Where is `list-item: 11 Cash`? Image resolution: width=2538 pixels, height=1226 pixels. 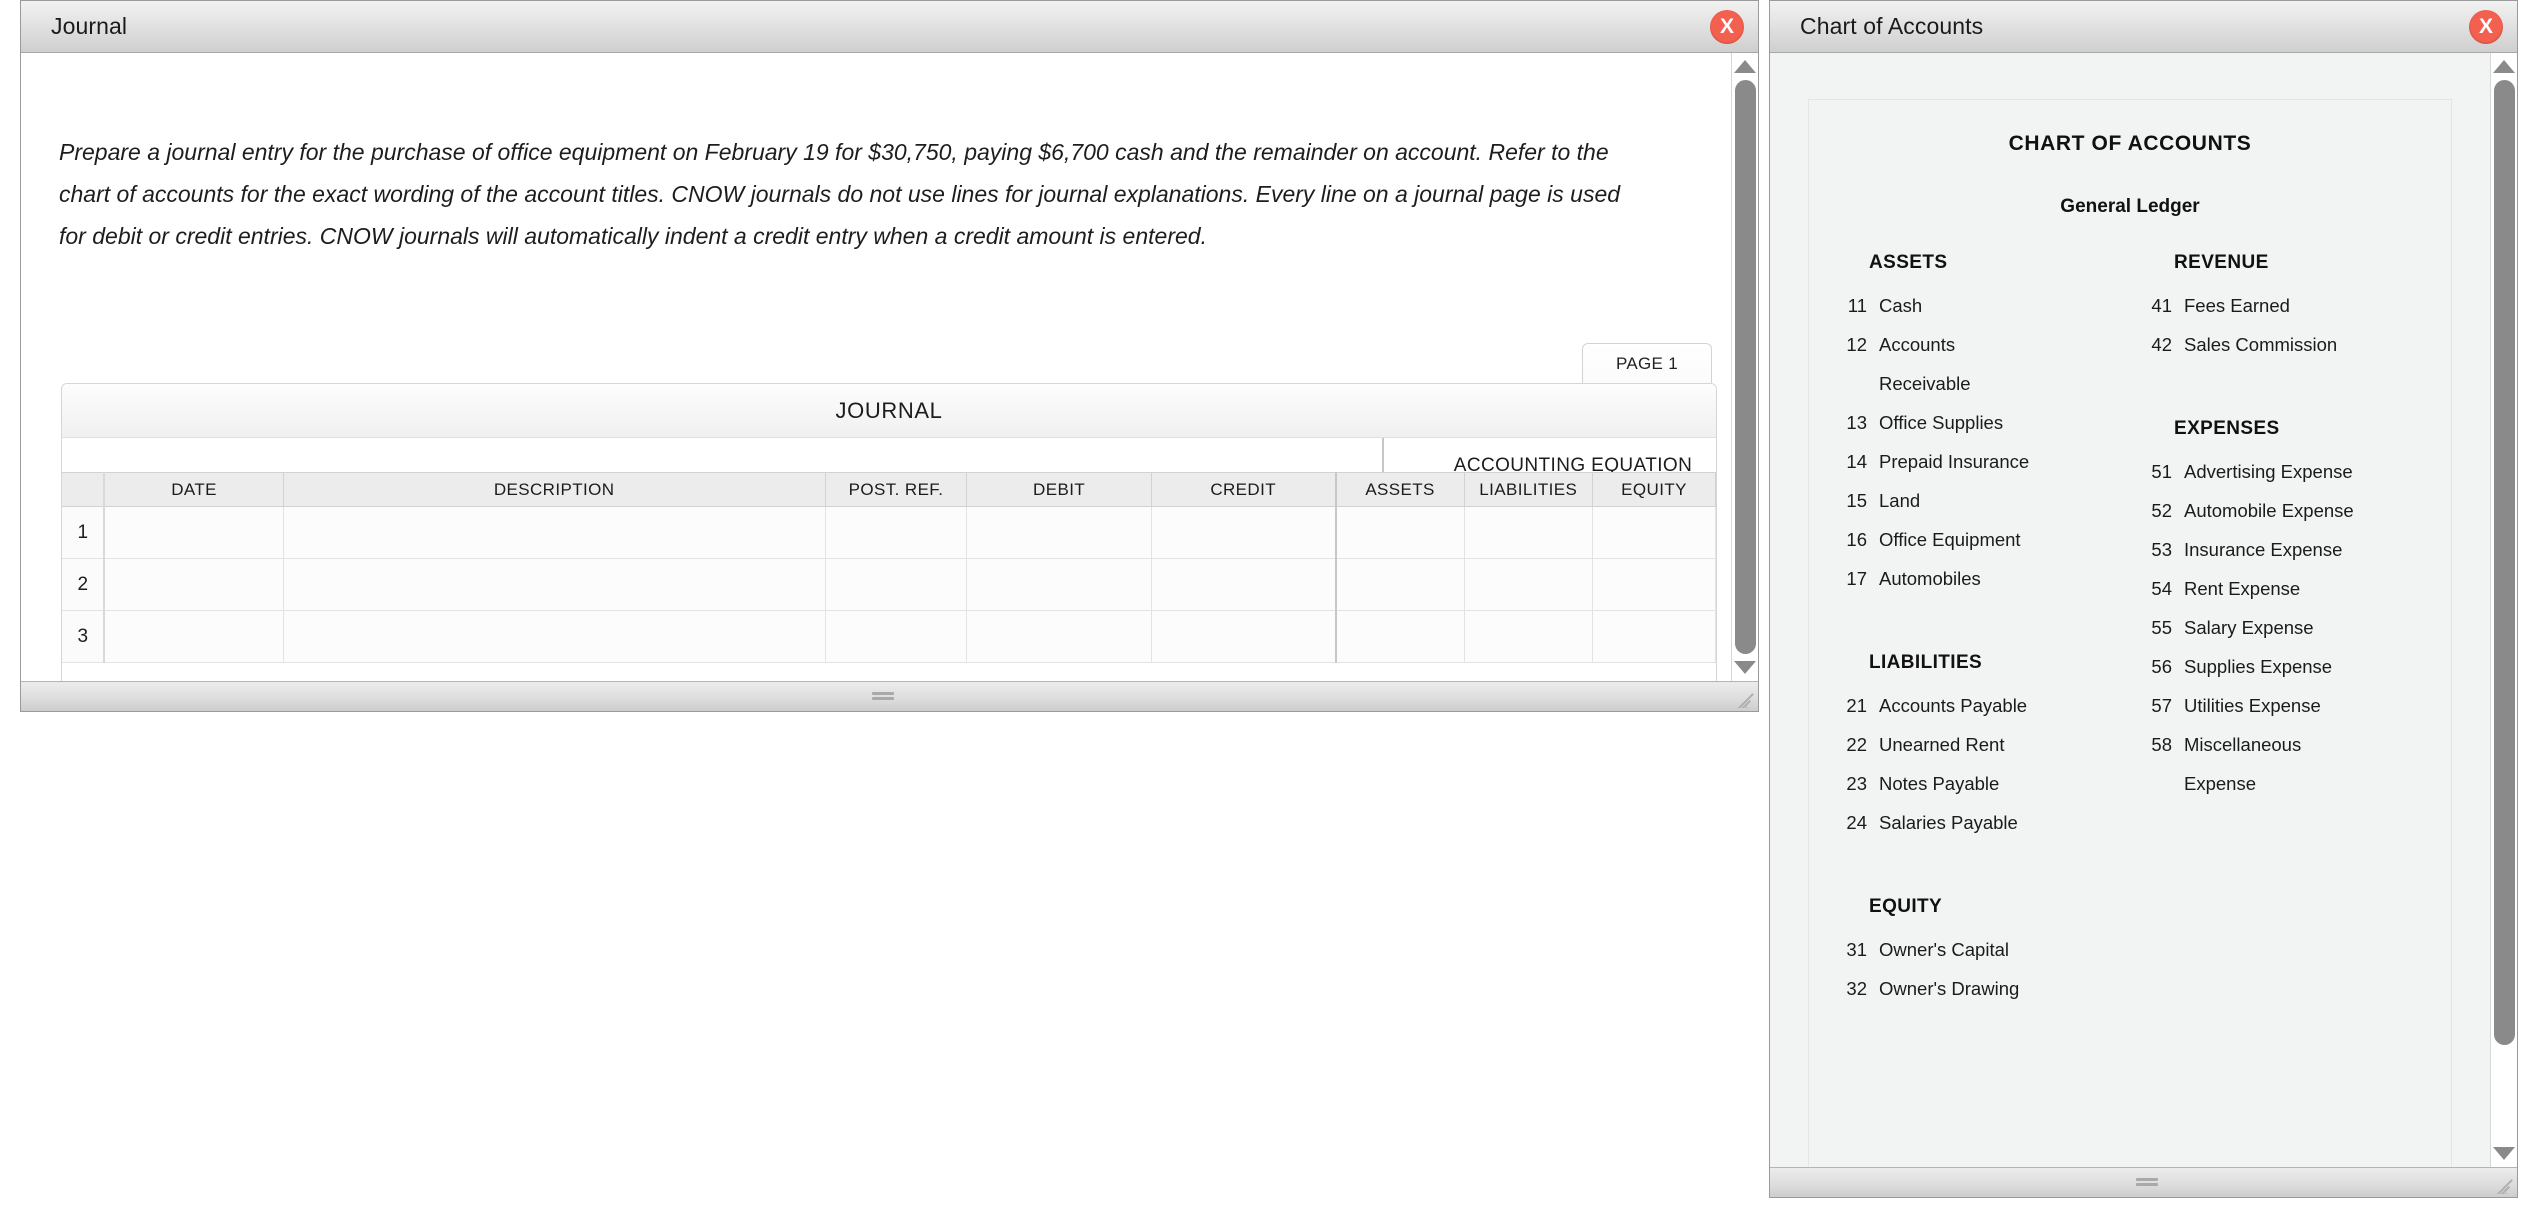
list-item: 11 Cash is located at coordinates (1978, 305).